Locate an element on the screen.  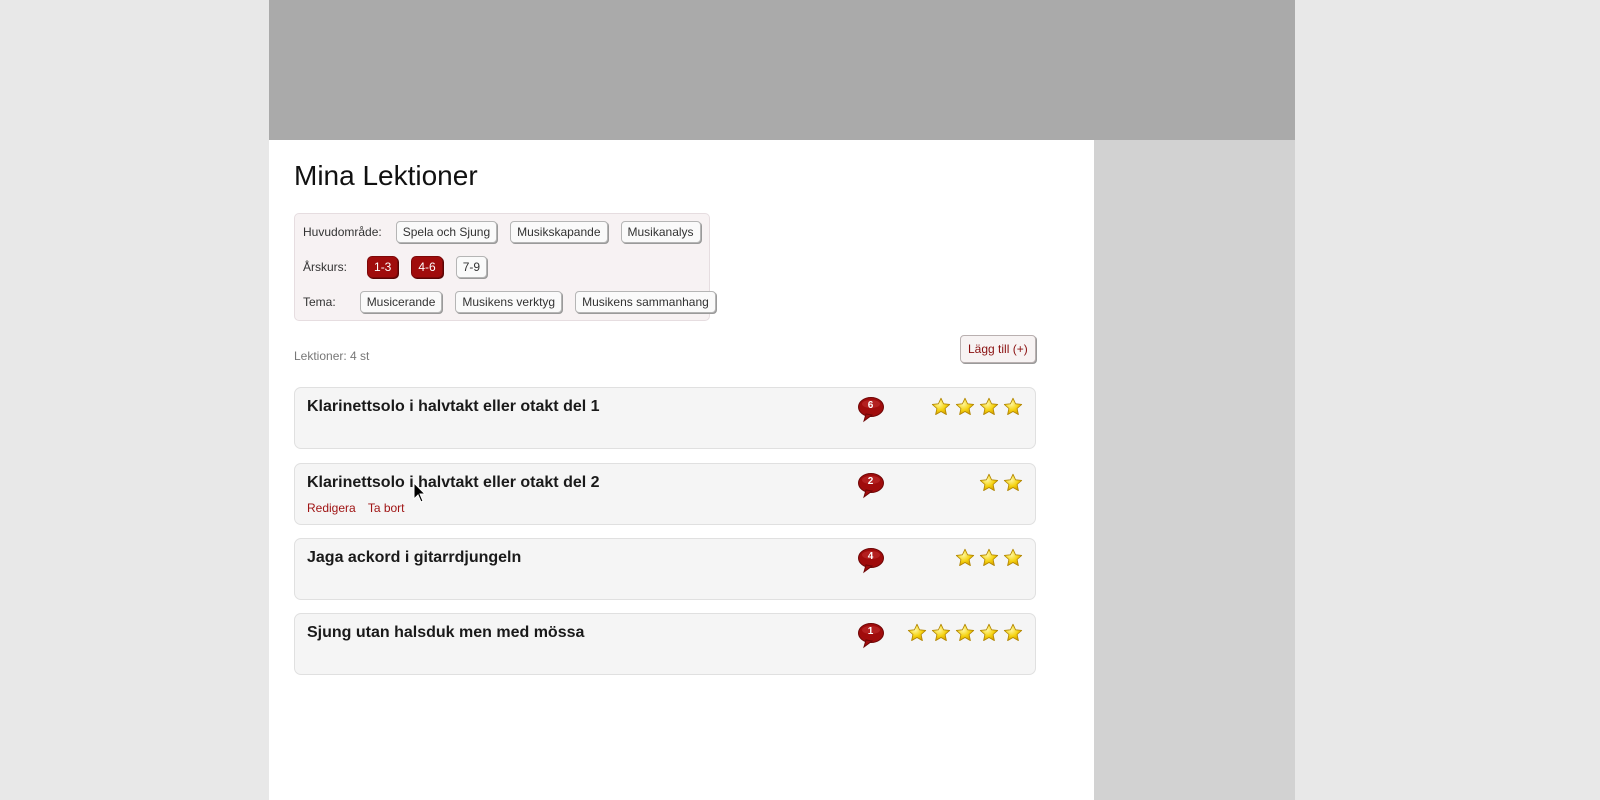
filter-chip-musikanalys: Musikanalys is located at coordinates (660, 232).